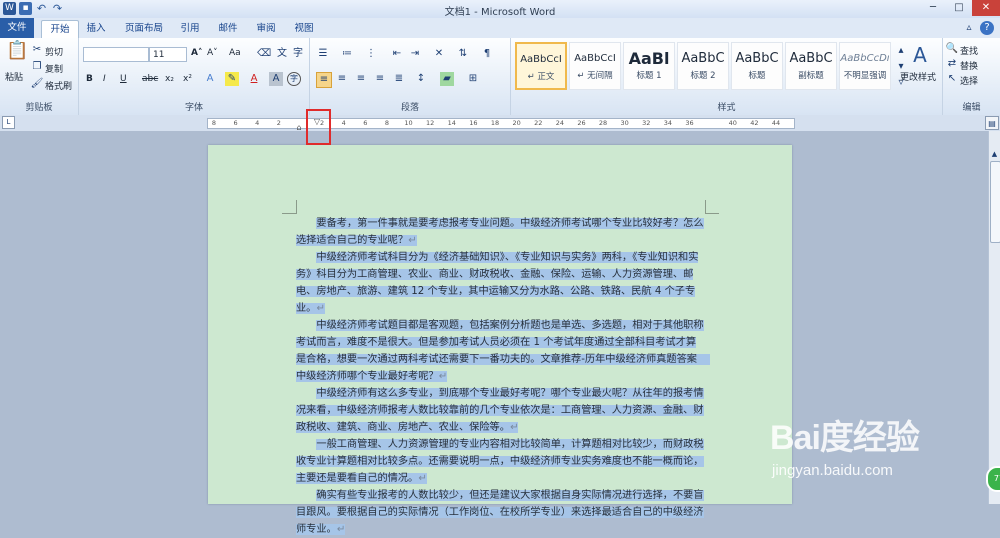 This screenshot has height=538, width=1000. I want to click on window-title: 文档1 - Microsoft Word, so click(500, 12).